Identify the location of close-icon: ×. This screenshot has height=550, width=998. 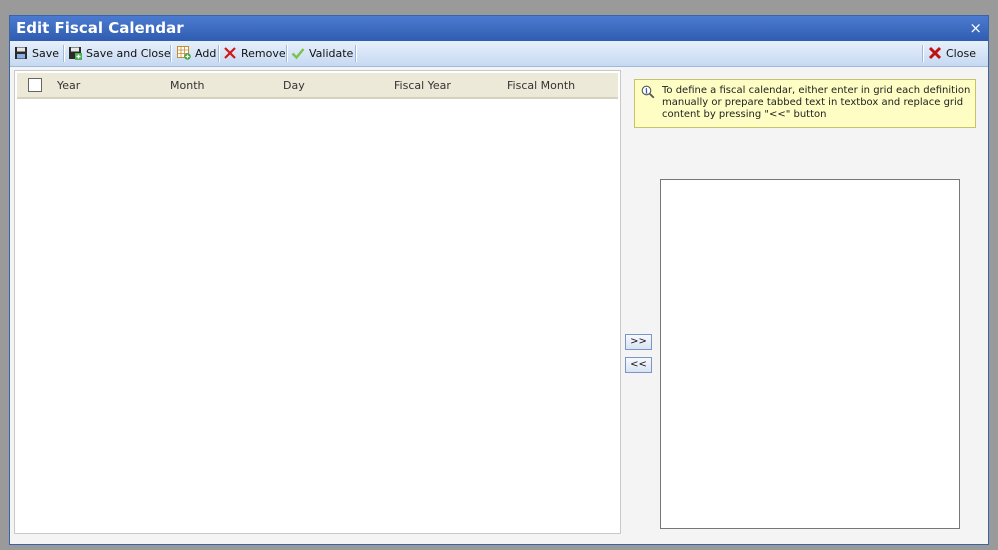
(975, 28).